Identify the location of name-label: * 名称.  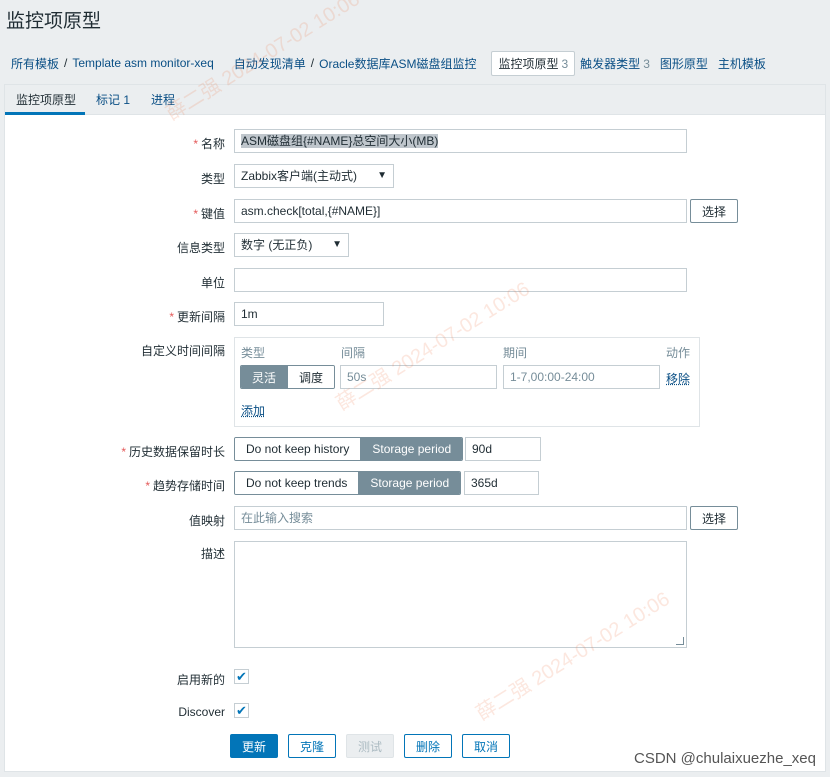
(209, 144).